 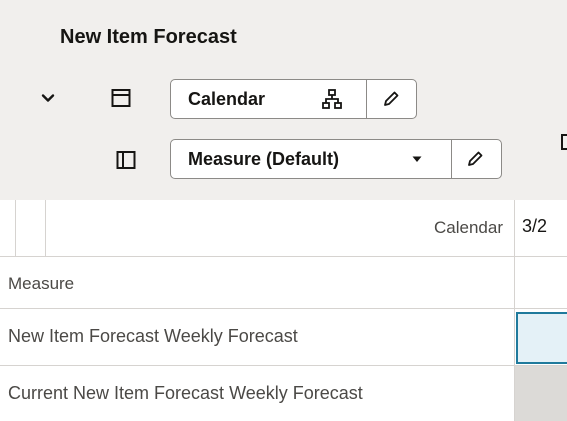 What do you see at coordinates (293, 99) in the screenshot?
I see `column-dimension-chip: Calendar` at bounding box center [293, 99].